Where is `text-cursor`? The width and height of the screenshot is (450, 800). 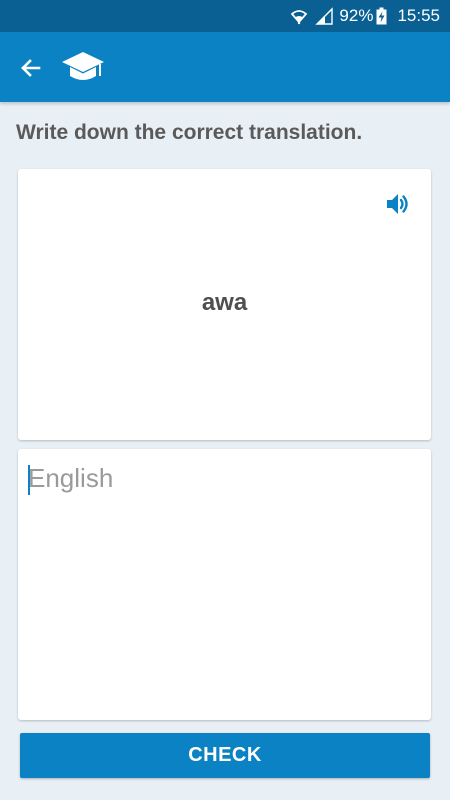 text-cursor is located at coordinates (29, 480).